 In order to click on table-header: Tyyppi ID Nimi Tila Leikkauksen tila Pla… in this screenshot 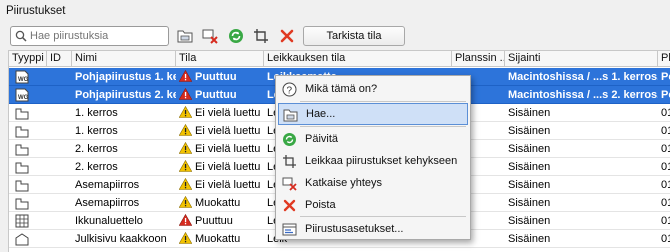, I will do `click(339, 59)`.